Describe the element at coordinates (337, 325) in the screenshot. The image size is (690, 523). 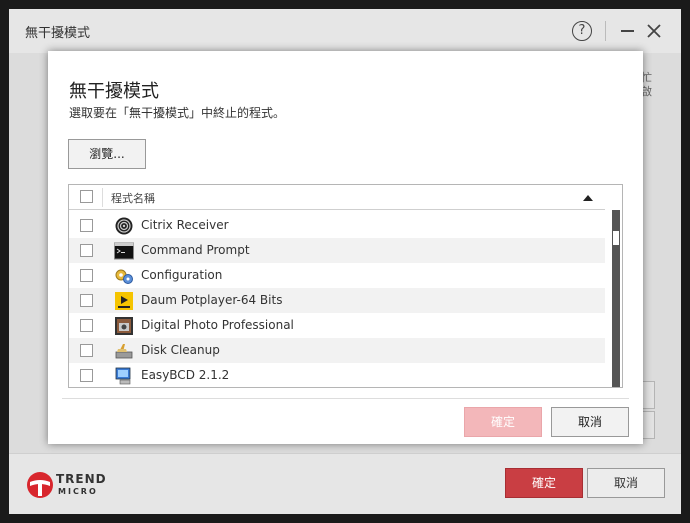
I see `list-item: Digital Photo Professional` at that location.